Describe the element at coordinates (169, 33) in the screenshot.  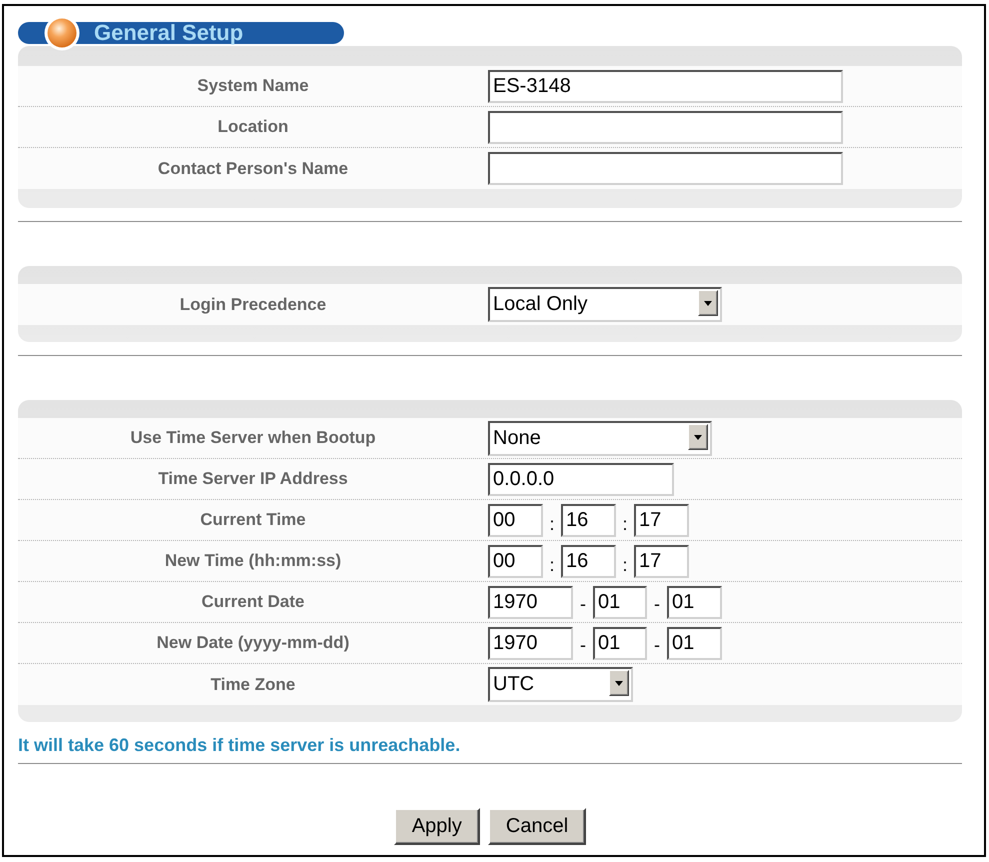
I see `page-title: General Setup` at that location.